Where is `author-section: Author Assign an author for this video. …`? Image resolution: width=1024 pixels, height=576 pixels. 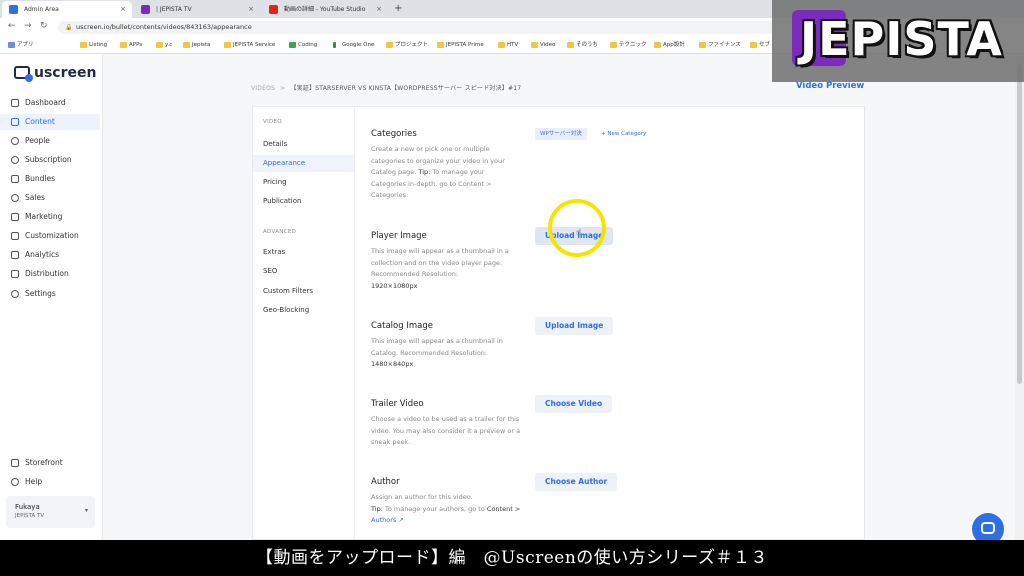
author-section: Author Assign an author for this video. … is located at coordinates (446, 502).